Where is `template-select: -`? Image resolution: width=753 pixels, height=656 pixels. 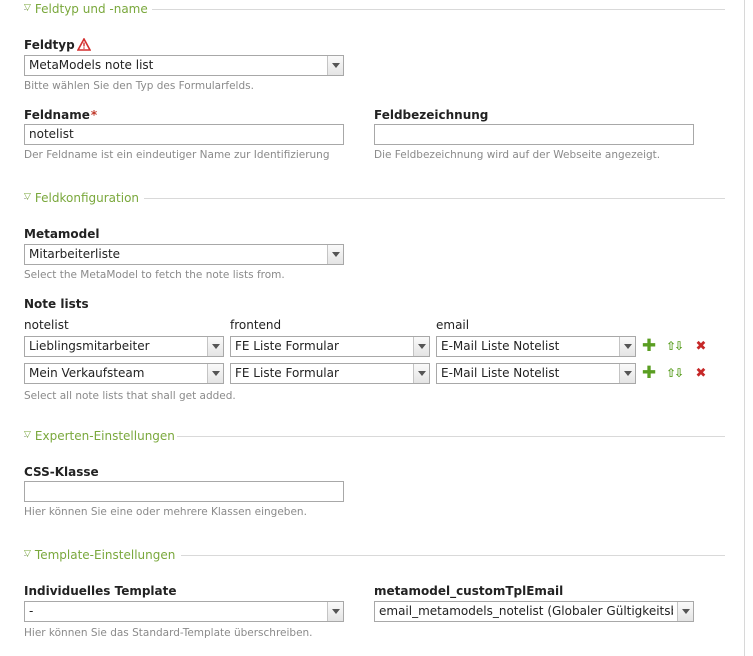 template-select: - is located at coordinates (184, 611).